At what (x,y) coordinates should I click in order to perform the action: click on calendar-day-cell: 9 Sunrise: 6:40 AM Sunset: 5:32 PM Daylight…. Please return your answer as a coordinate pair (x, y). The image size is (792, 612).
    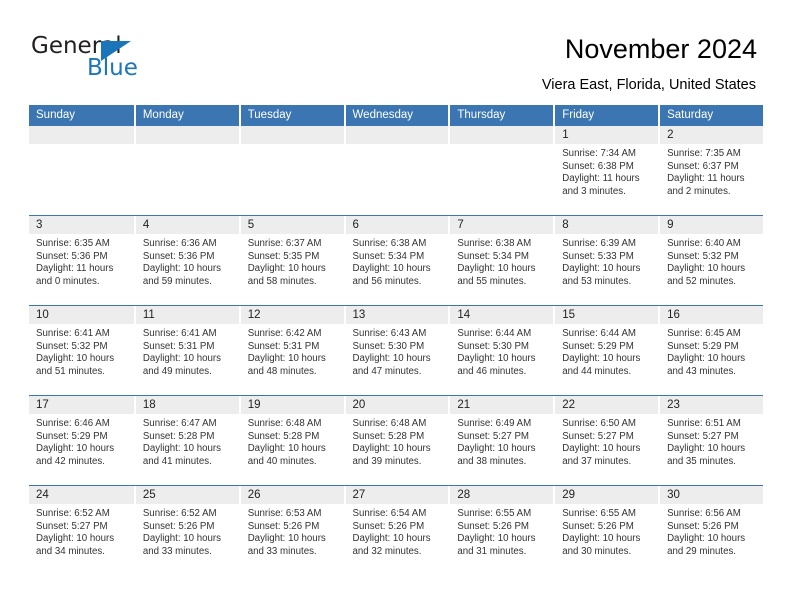
    Looking at the image, I should click on (710, 260).